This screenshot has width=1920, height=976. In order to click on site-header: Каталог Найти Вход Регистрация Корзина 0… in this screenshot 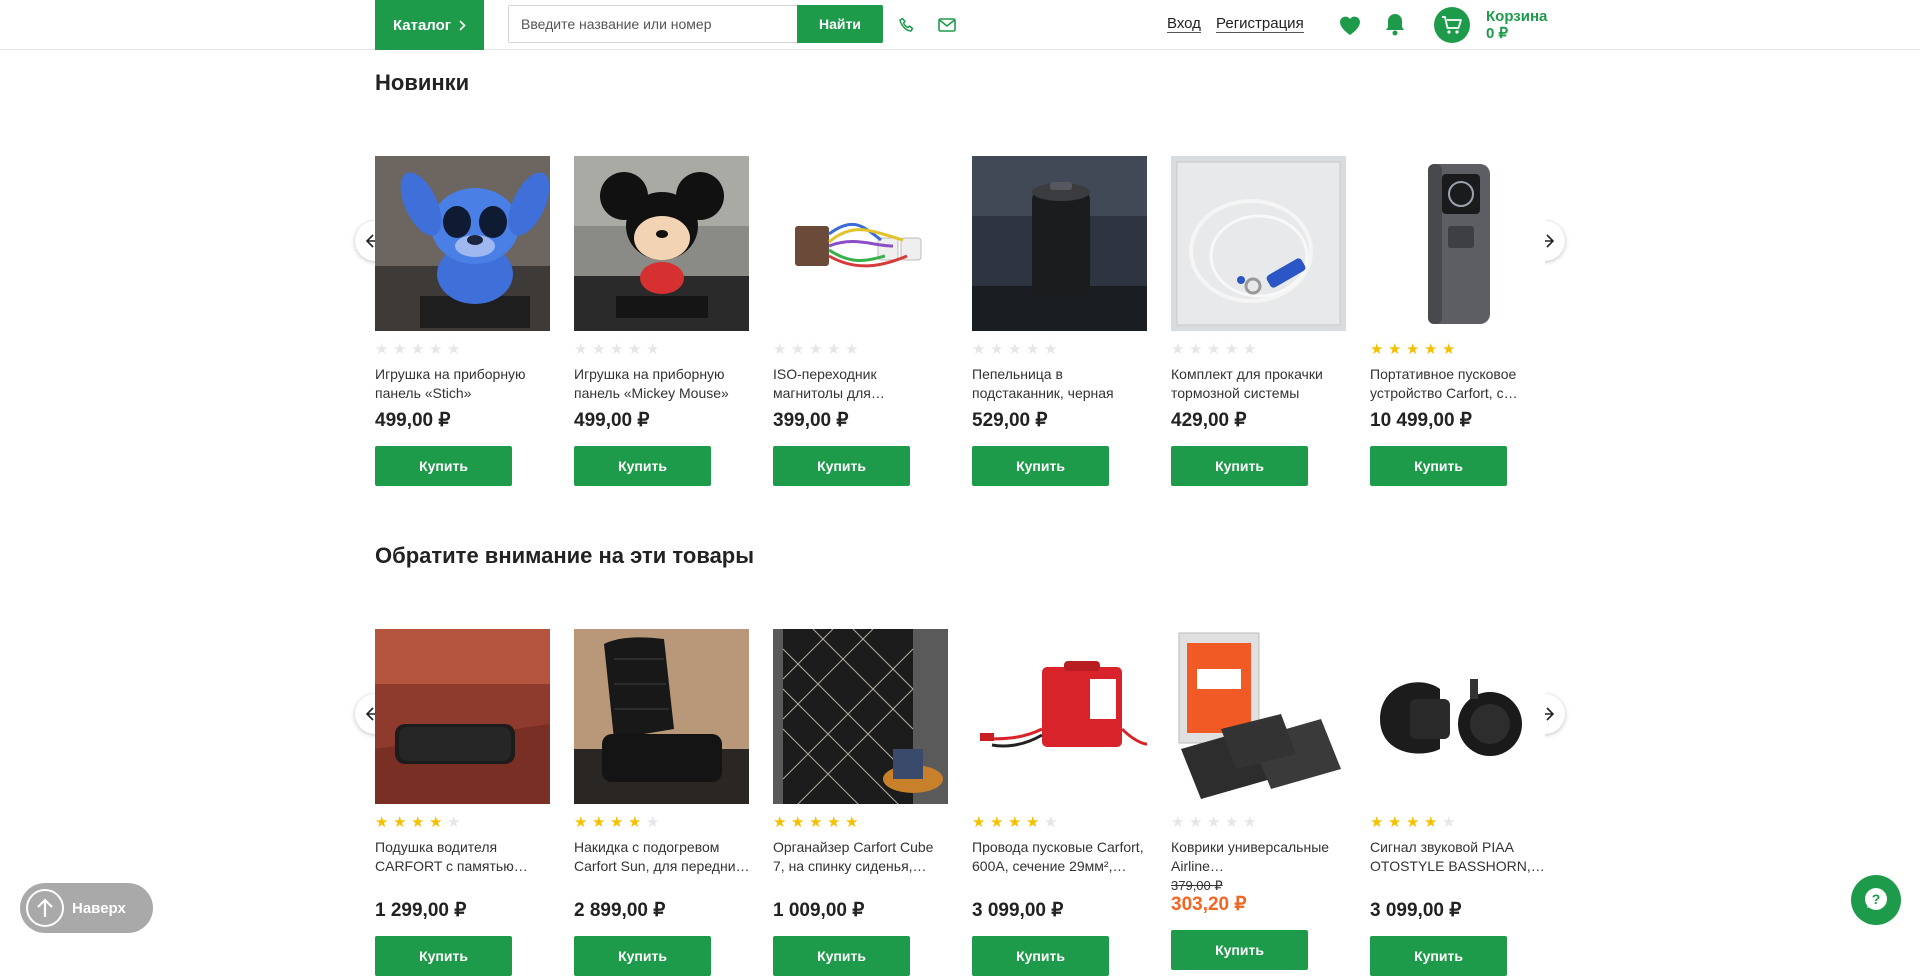, I will do `click(960, 25)`.